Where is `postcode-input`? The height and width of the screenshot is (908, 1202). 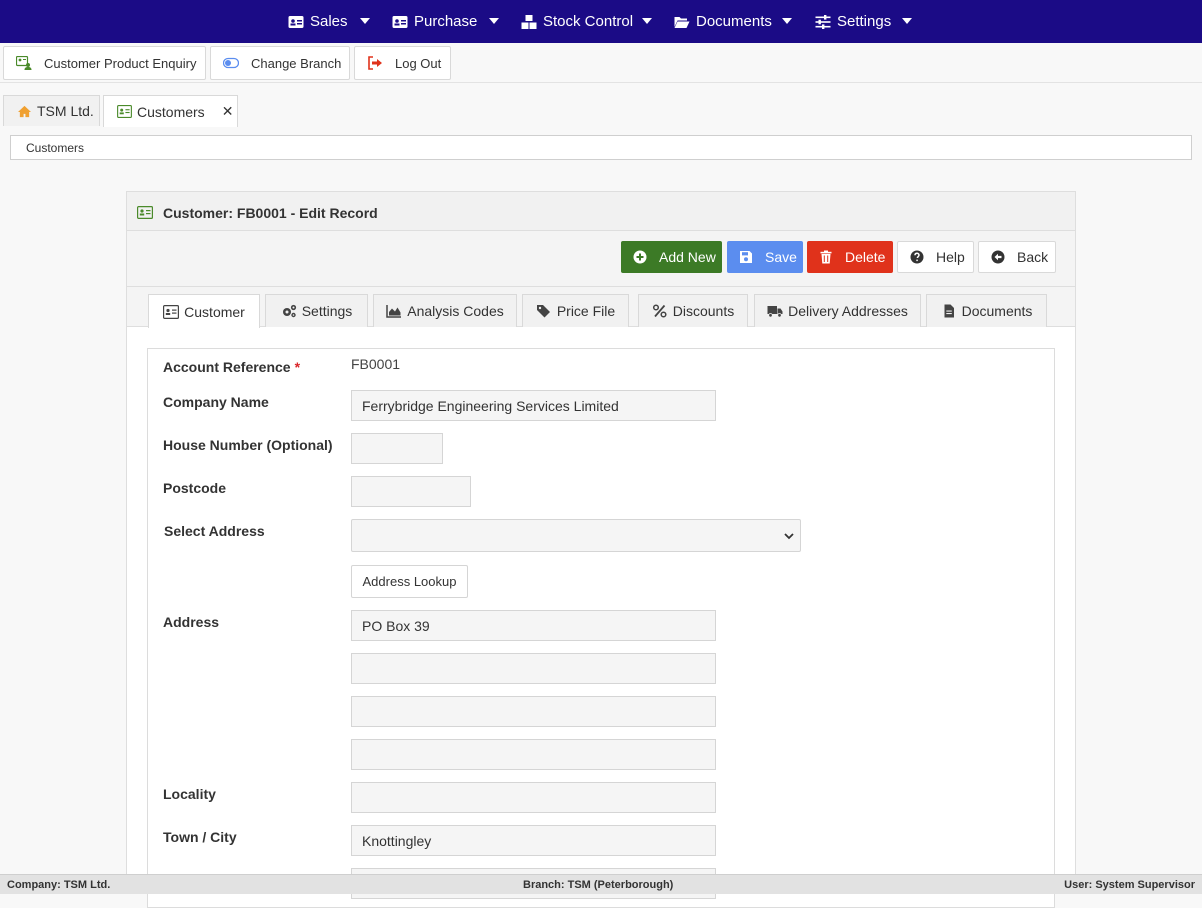
postcode-input is located at coordinates (411, 491).